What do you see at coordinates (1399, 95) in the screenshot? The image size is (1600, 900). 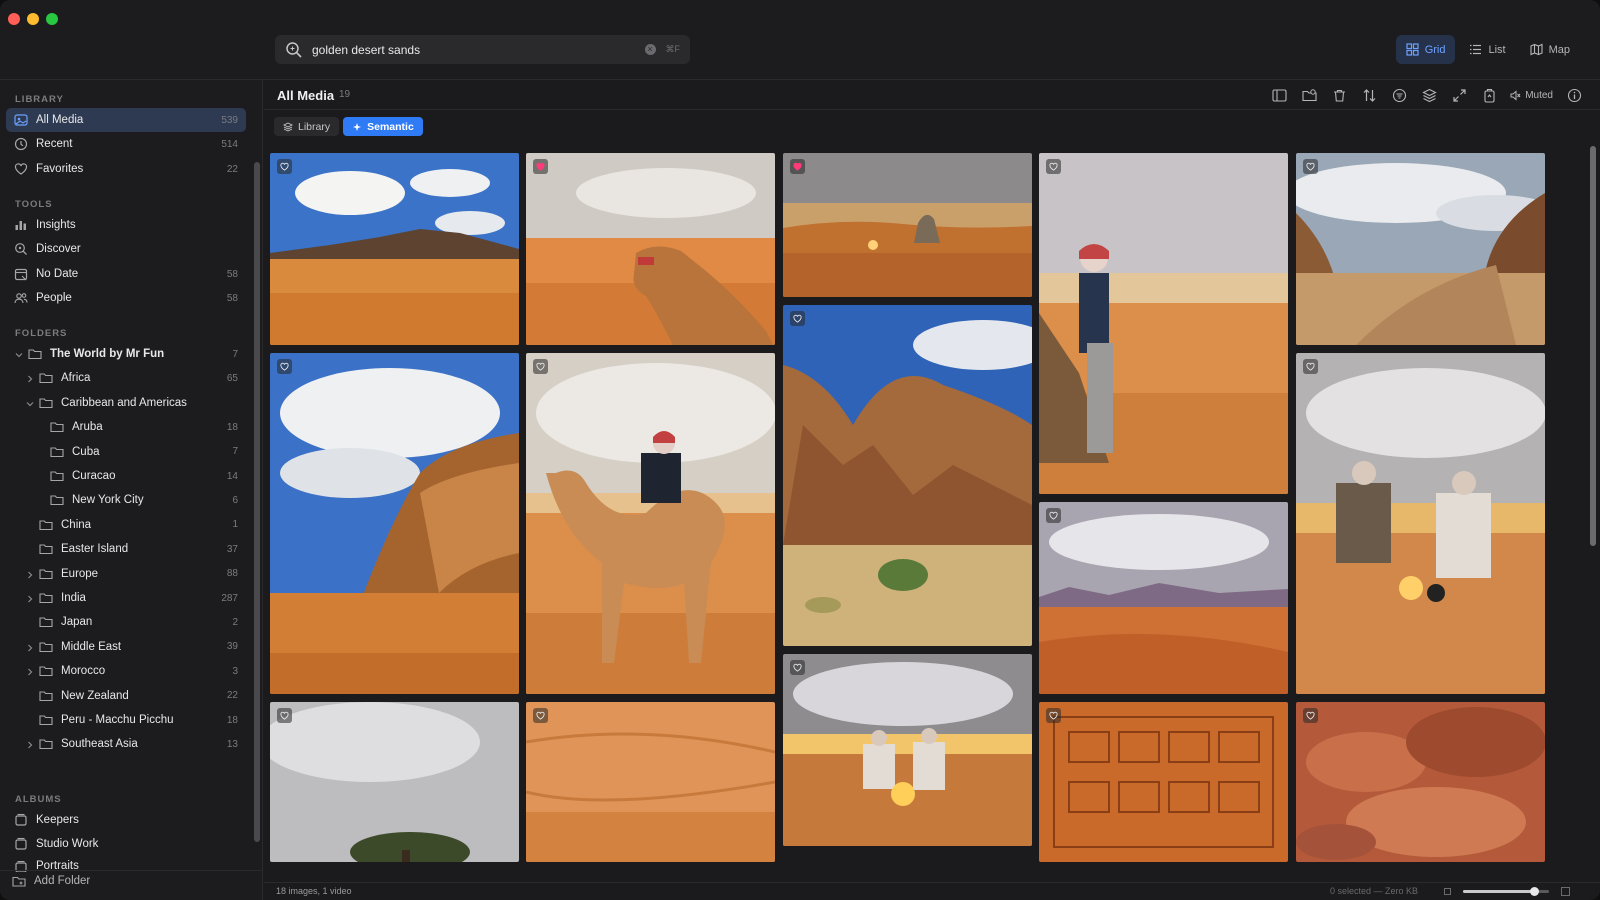 I see `filter-button` at bounding box center [1399, 95].